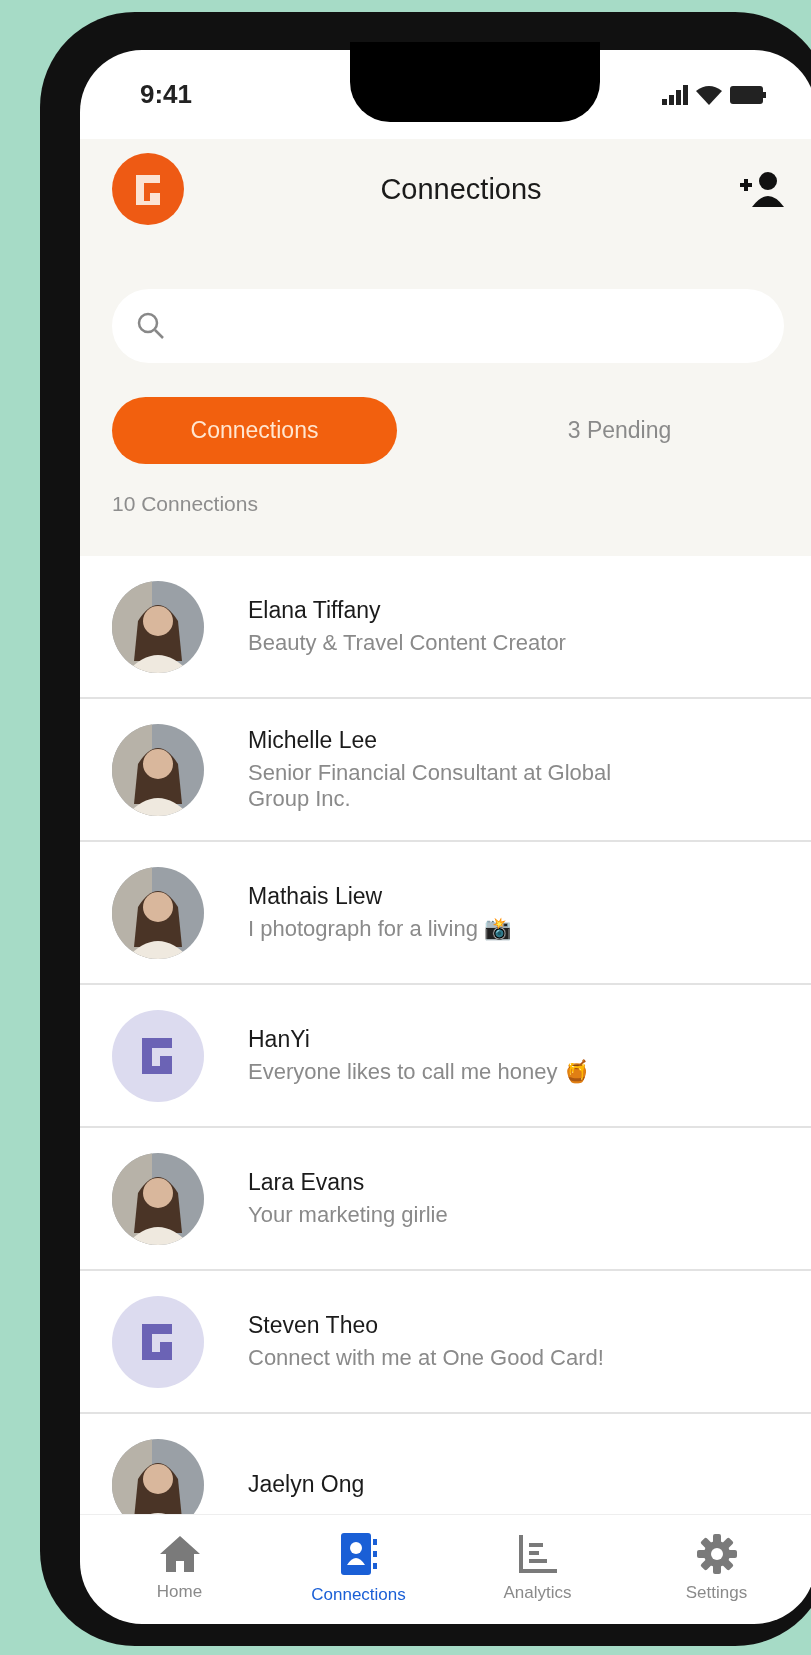 This screenshot has width=811, height=1655. Describe the element at coordinates (358, 1554) in the screenshot. I see `contact-book-icon` at that location.